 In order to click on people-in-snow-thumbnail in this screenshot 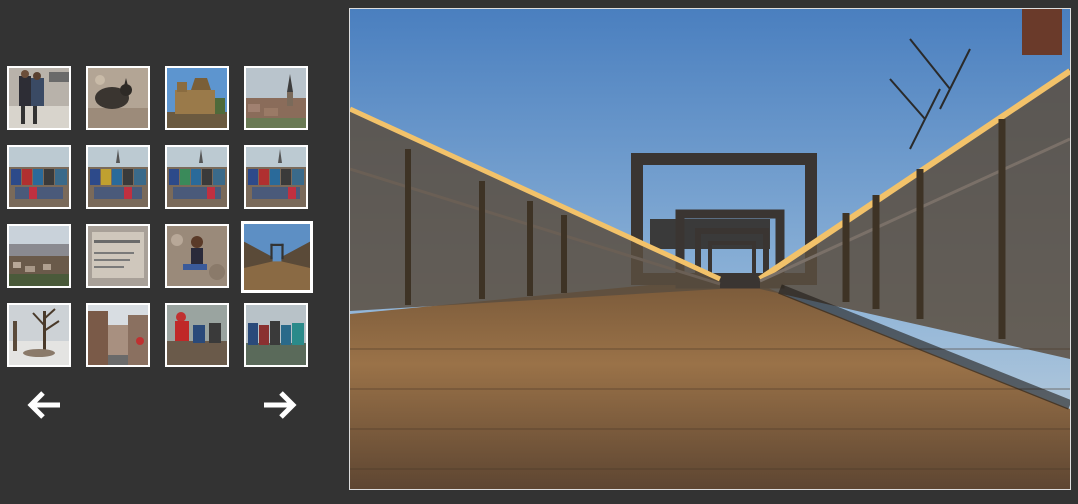, I will do `click(39, 98)`.